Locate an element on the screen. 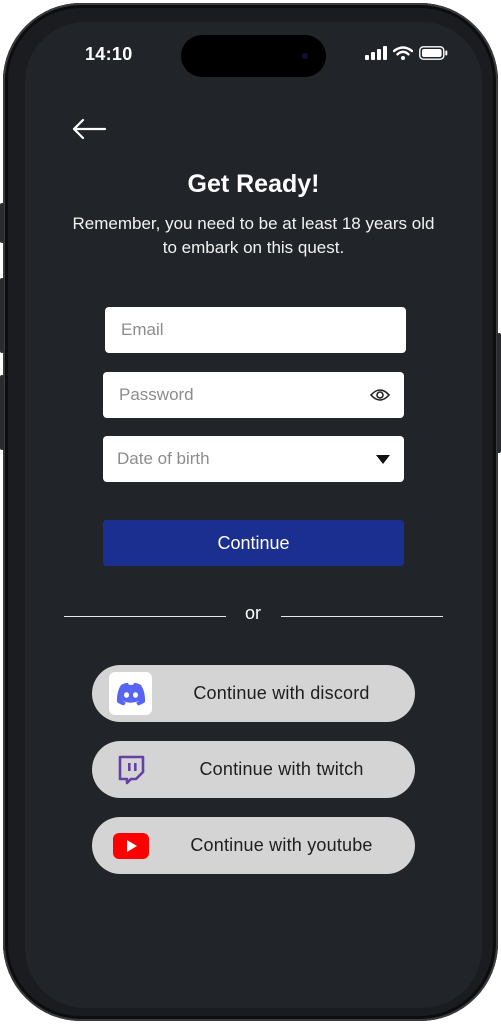  divider-or-label: or is located at coordinates (252, 613).